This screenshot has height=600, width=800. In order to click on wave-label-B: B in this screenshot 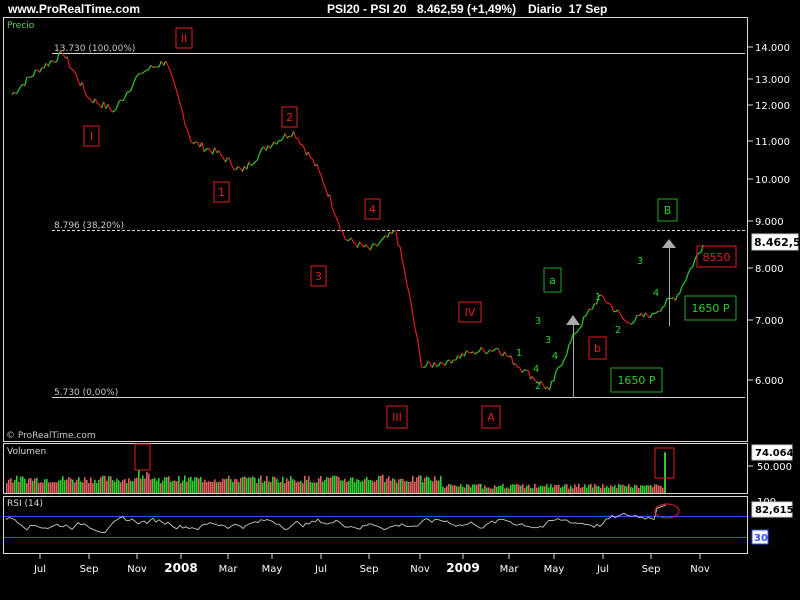, I will do `click(668, 210)`.